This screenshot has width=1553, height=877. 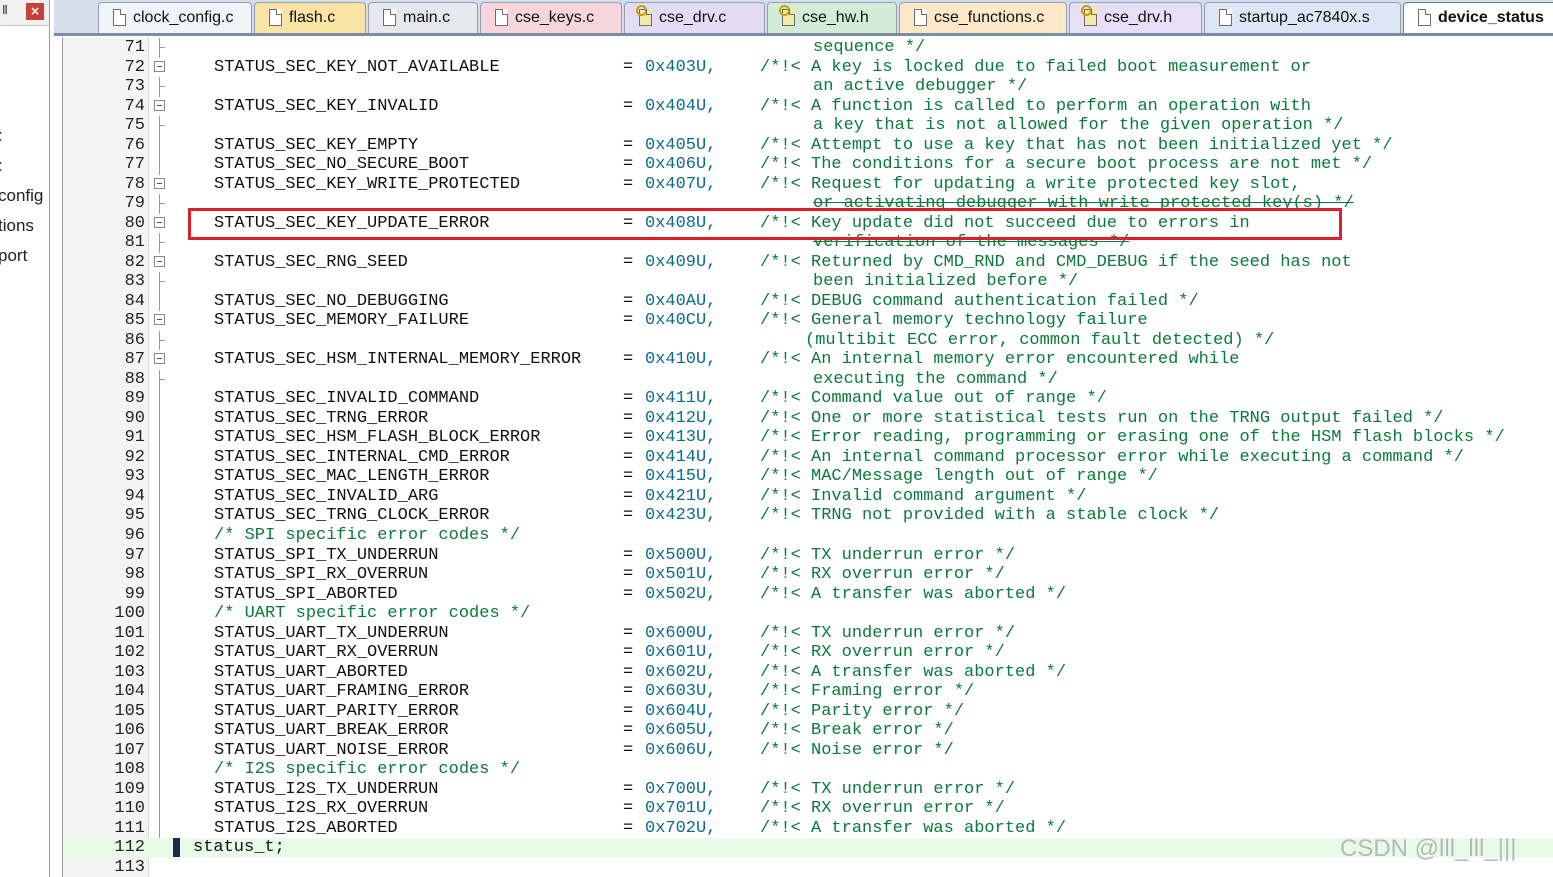 What do you see at coordinates (175, 17) in the screenshot?
I see `file-tab: clock_config.c` at bounding box center [175, 17].